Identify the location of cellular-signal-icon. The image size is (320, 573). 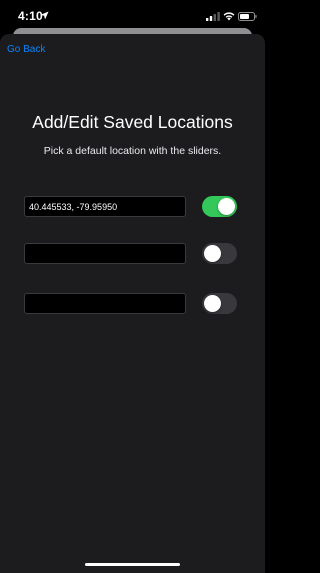
(213, 16).